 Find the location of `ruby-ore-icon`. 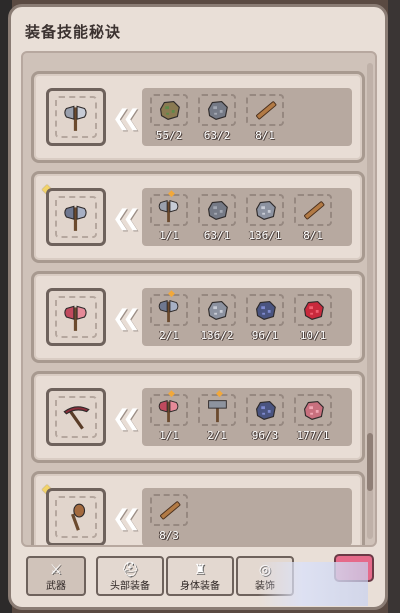

ruby-ore-icon is located at coordinates (313, 310).